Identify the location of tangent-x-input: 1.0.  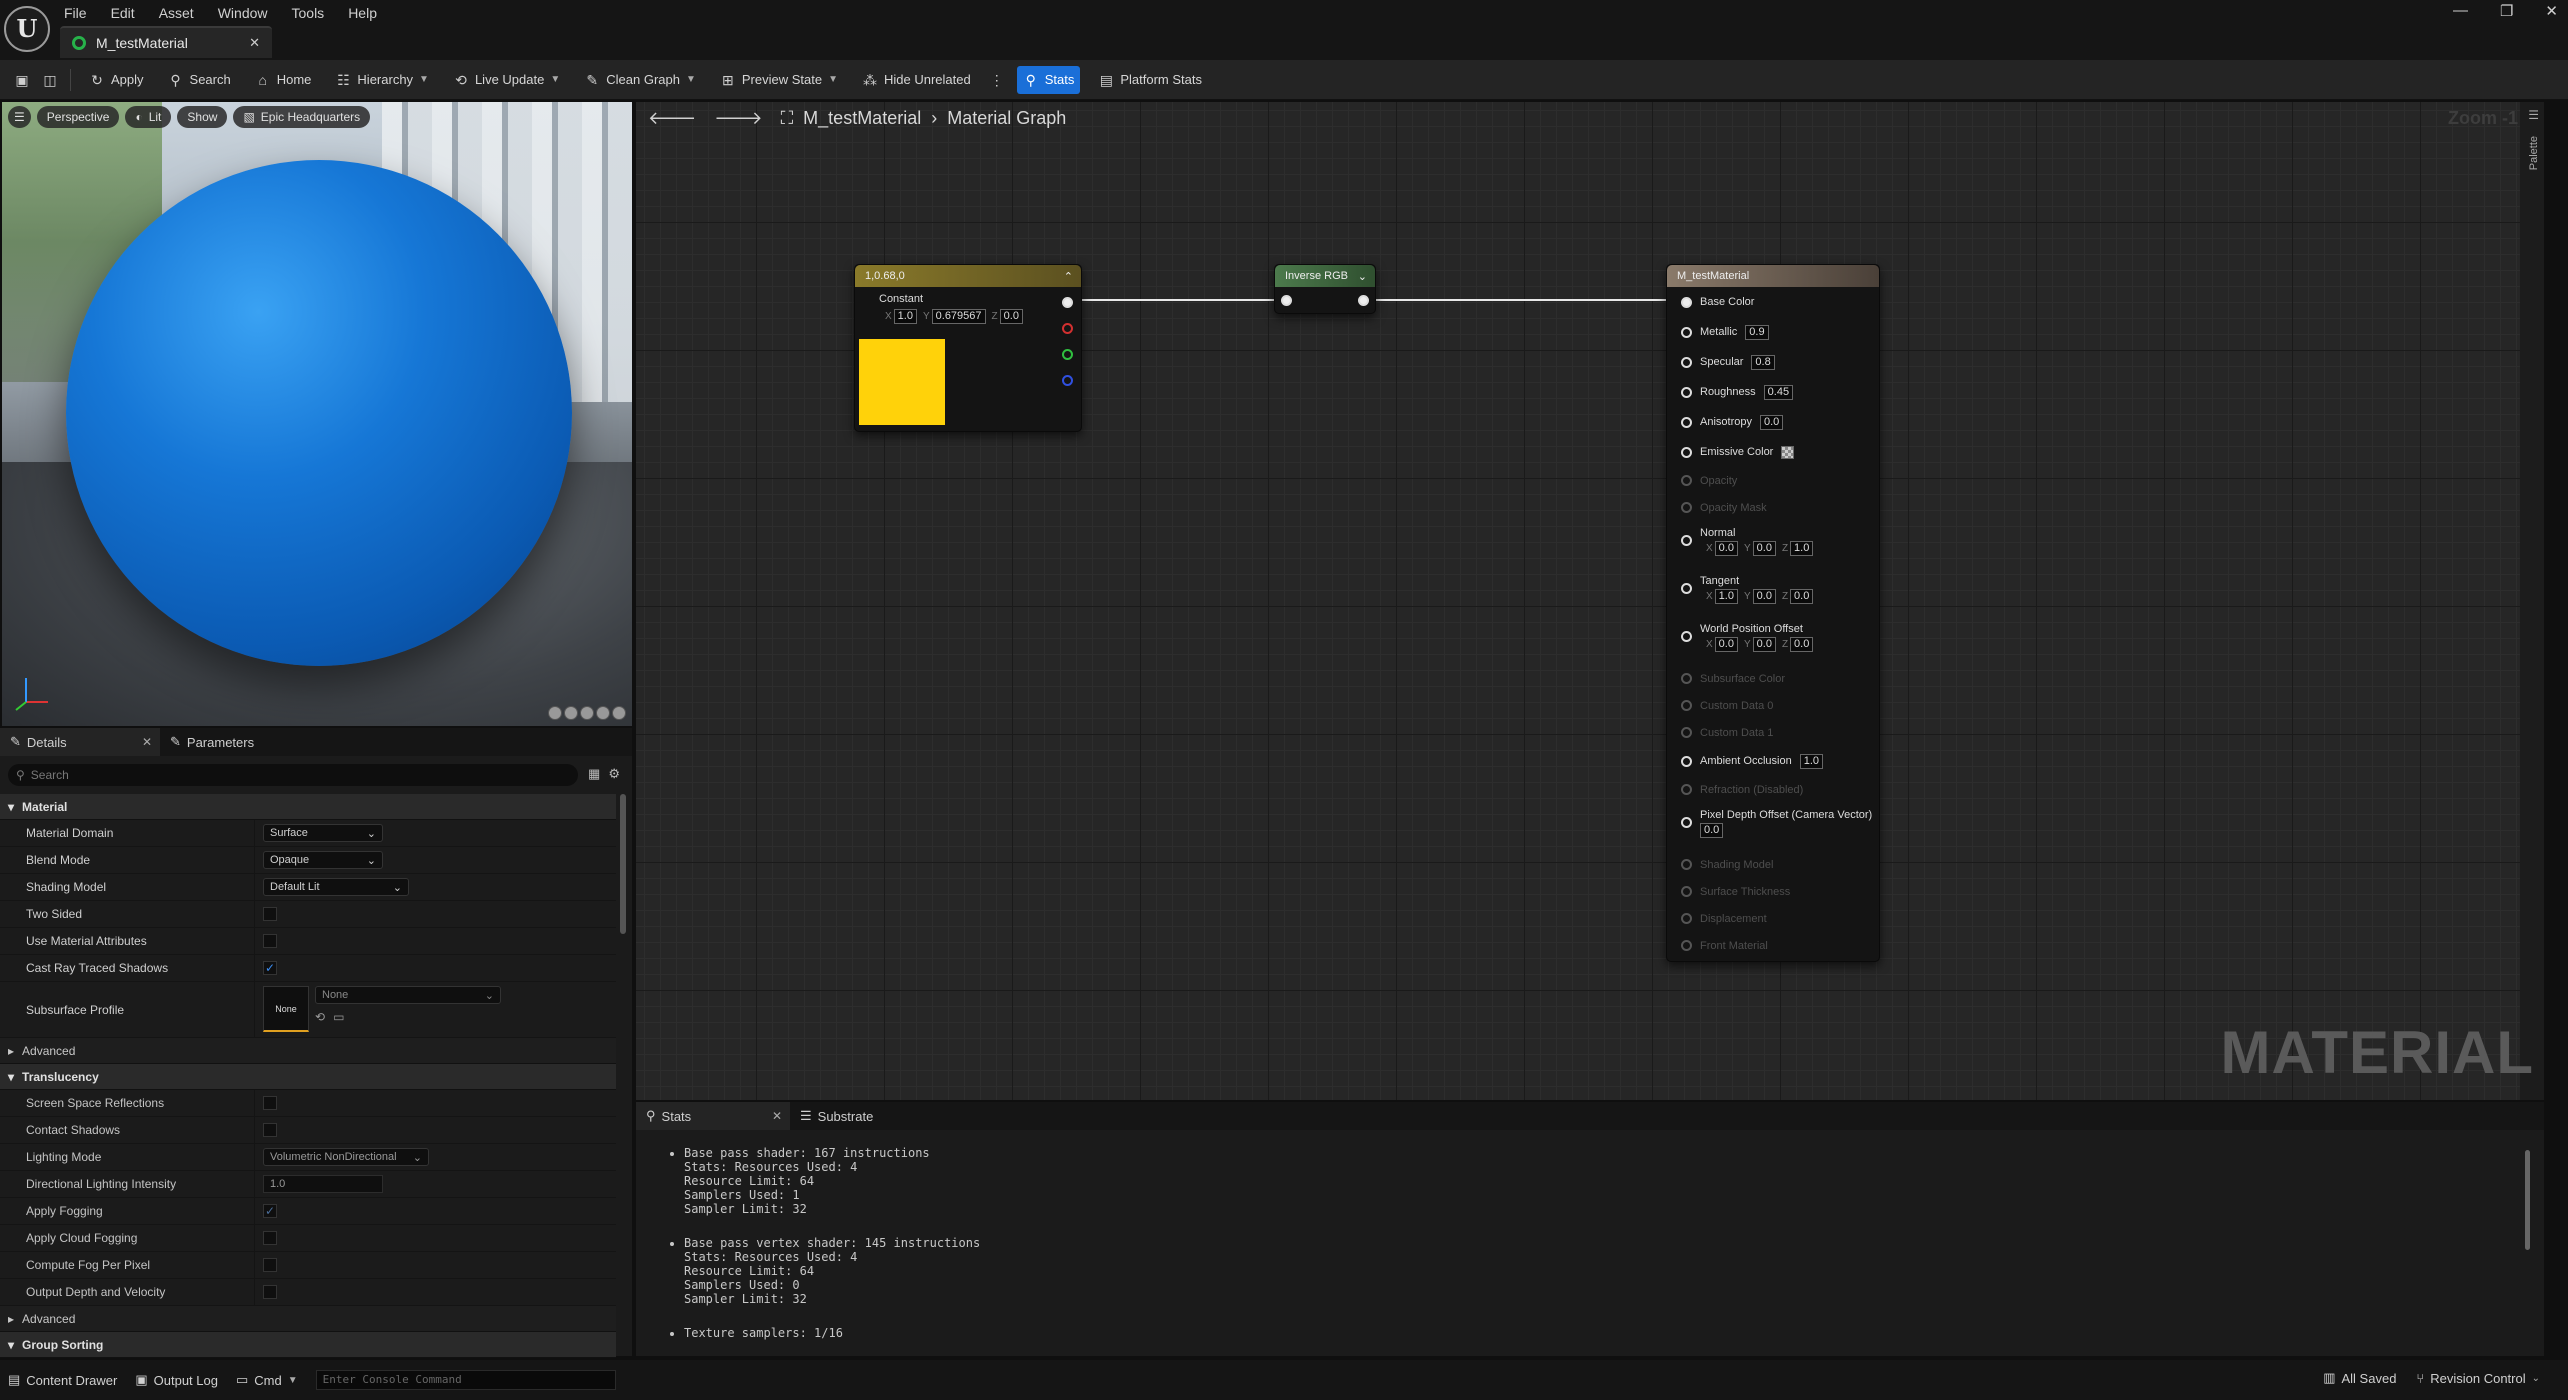
(1726, 596).